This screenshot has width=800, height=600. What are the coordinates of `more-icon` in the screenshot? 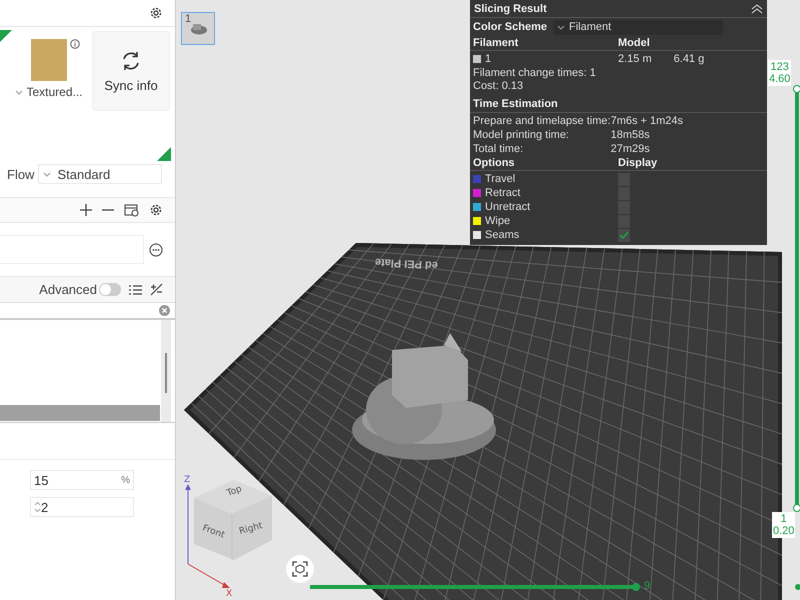 It's located at (156, 249).